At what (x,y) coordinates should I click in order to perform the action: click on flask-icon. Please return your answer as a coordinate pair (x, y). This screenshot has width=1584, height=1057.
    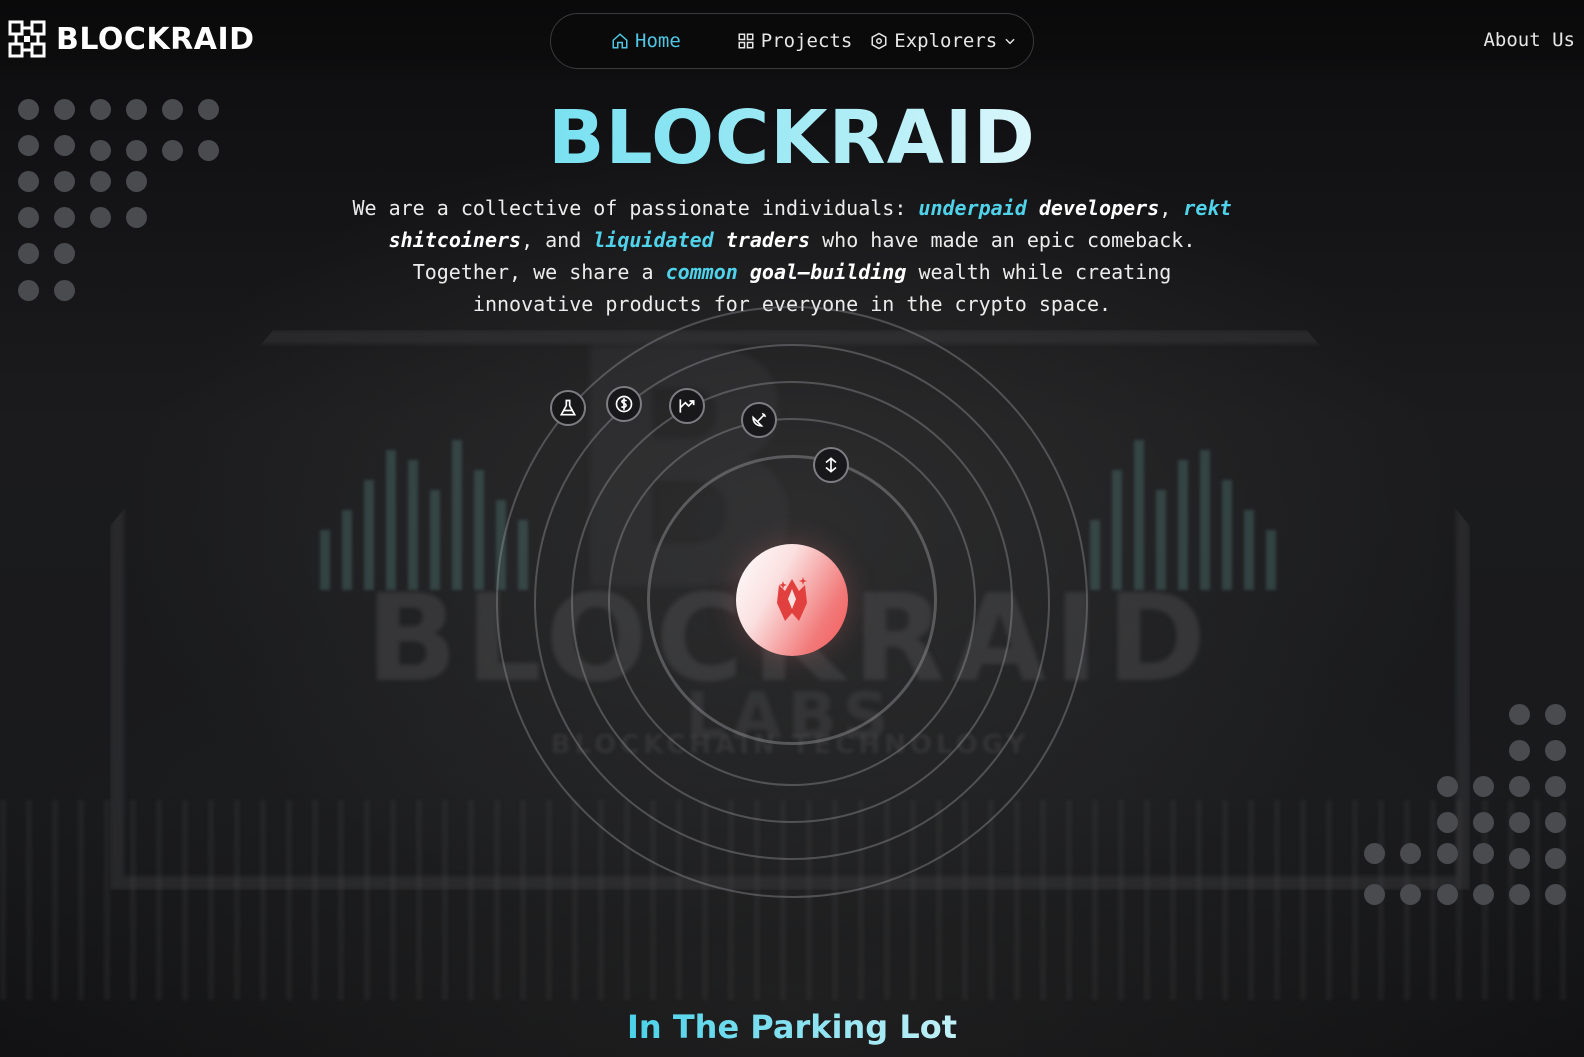
    Looking at the image, I should click on (568, 408).